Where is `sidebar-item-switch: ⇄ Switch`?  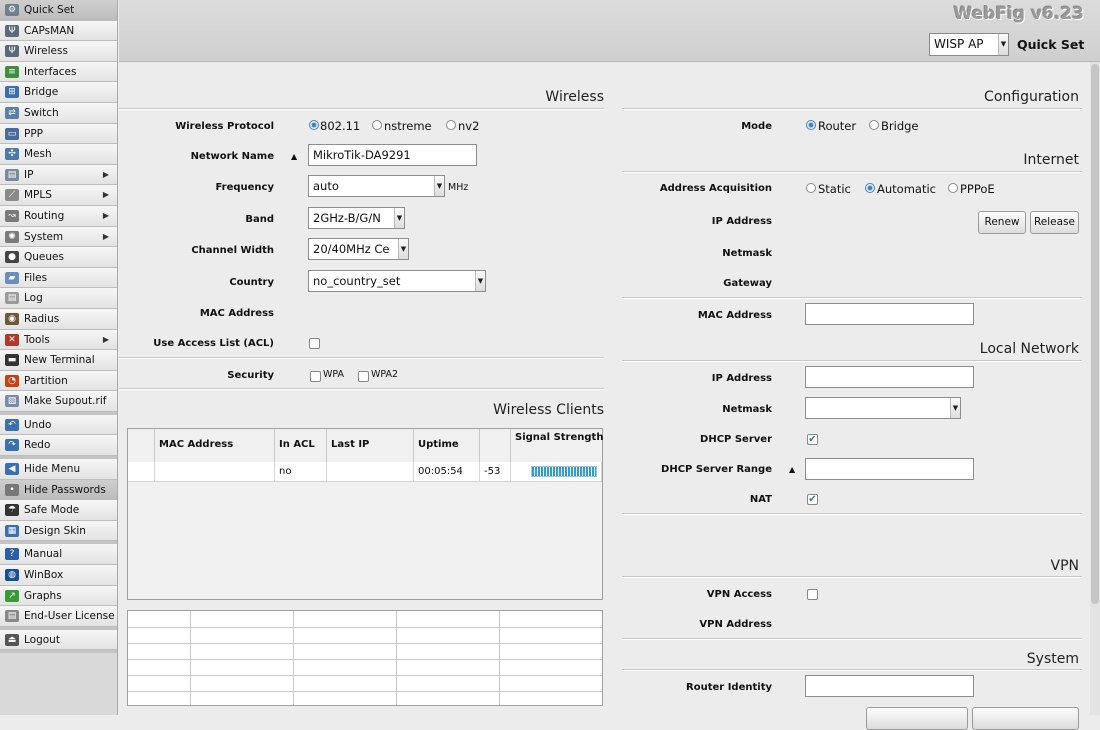
sidebar-item-switch: ⇄ Switch is located at coordinates (58, 113).